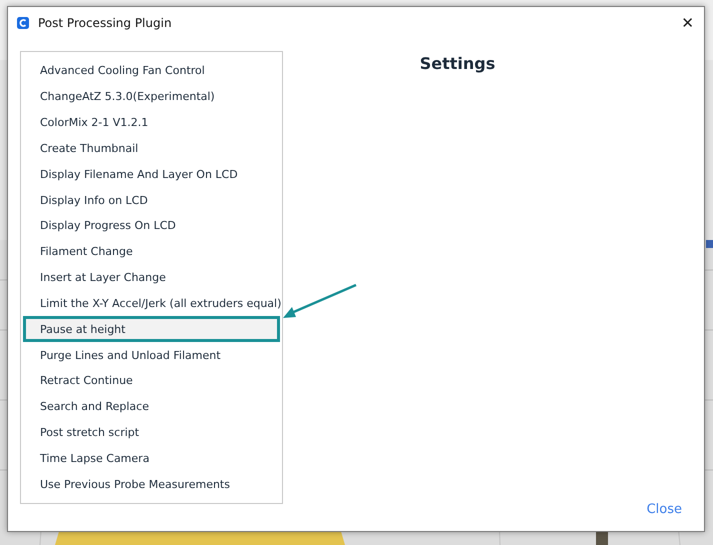  What do you see at coordinates (151, 381) in the screenshot?
I see `script-item: Retract Continue` at bounding box center [151, 381].